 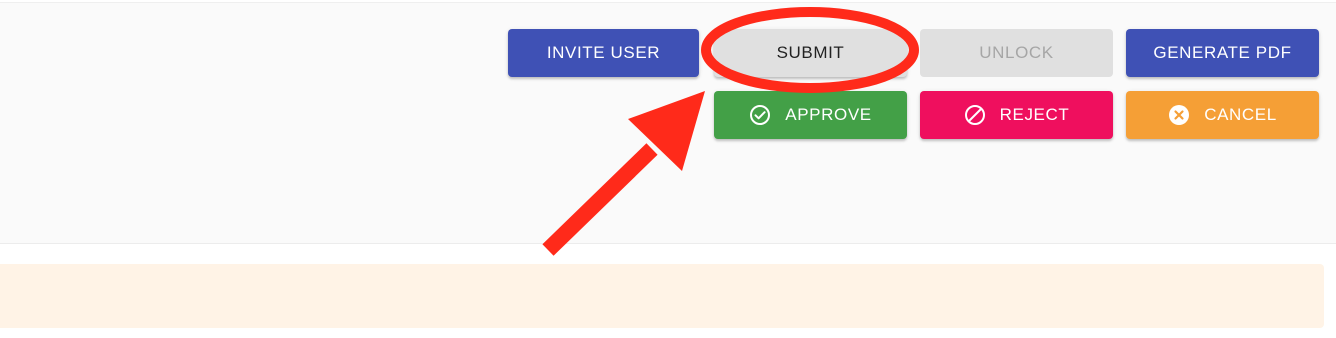 I want to click on invite-user-button: INVITE USER, so click(x=603, y=53).